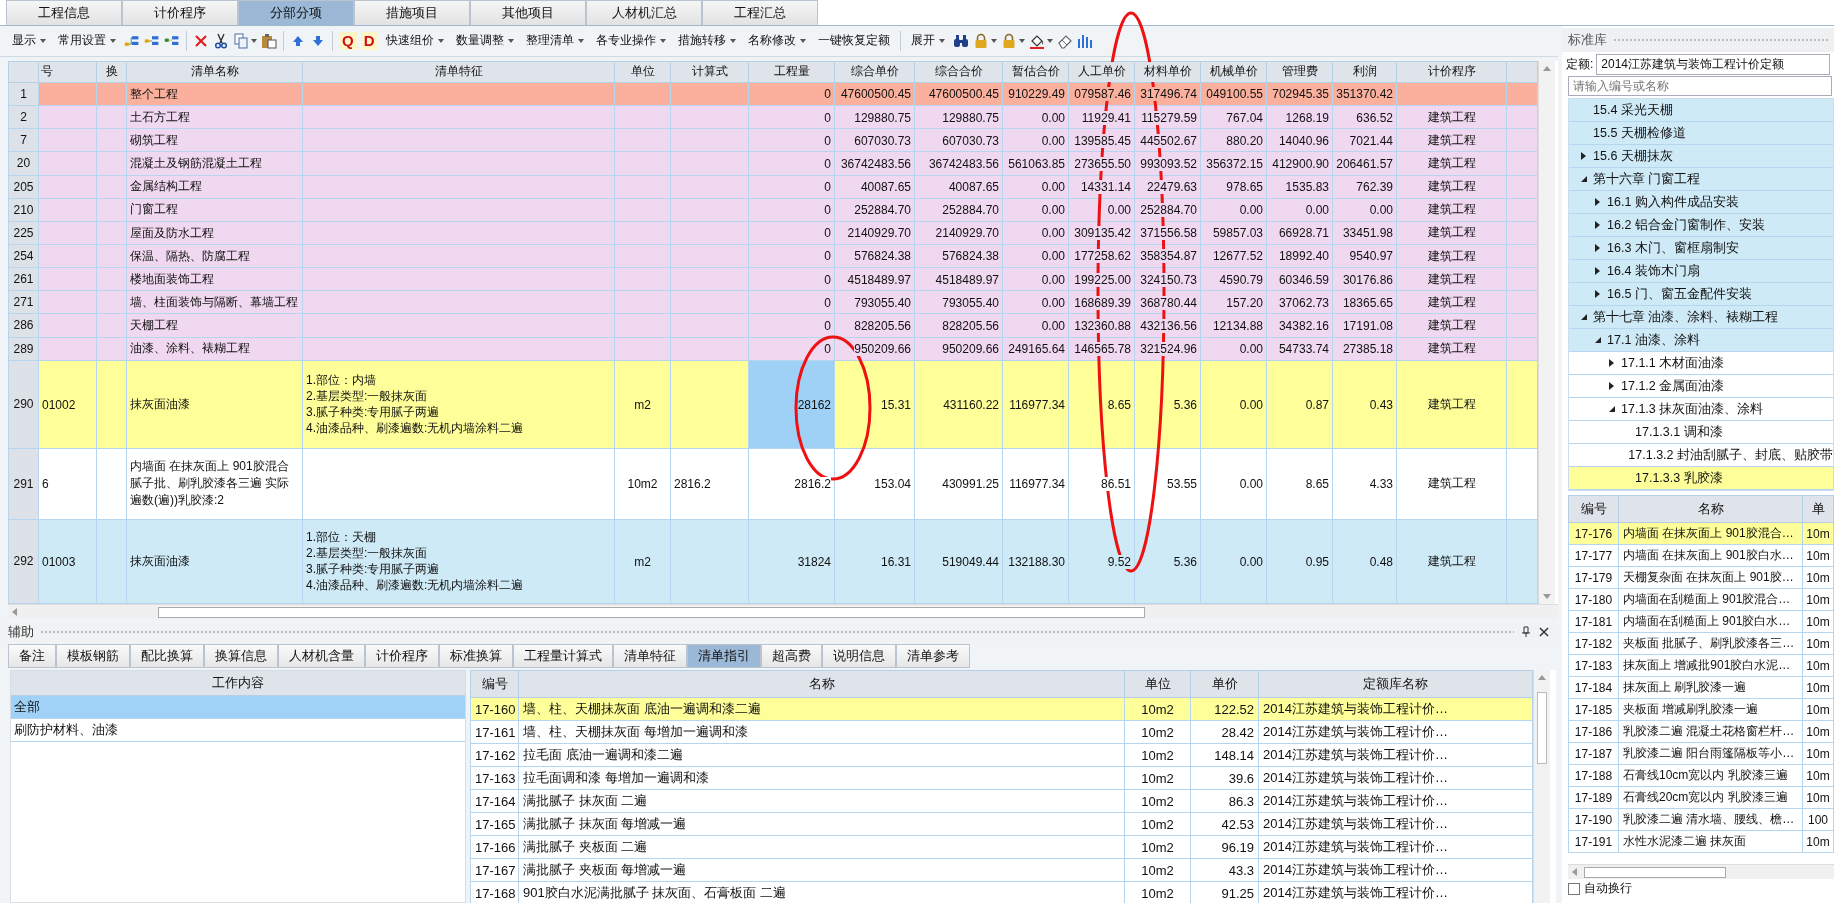  What do you see at coordinates (1036, 41) in the screenshot?
I see `fill-bucket-icon` at bounding box center [1036, 41].